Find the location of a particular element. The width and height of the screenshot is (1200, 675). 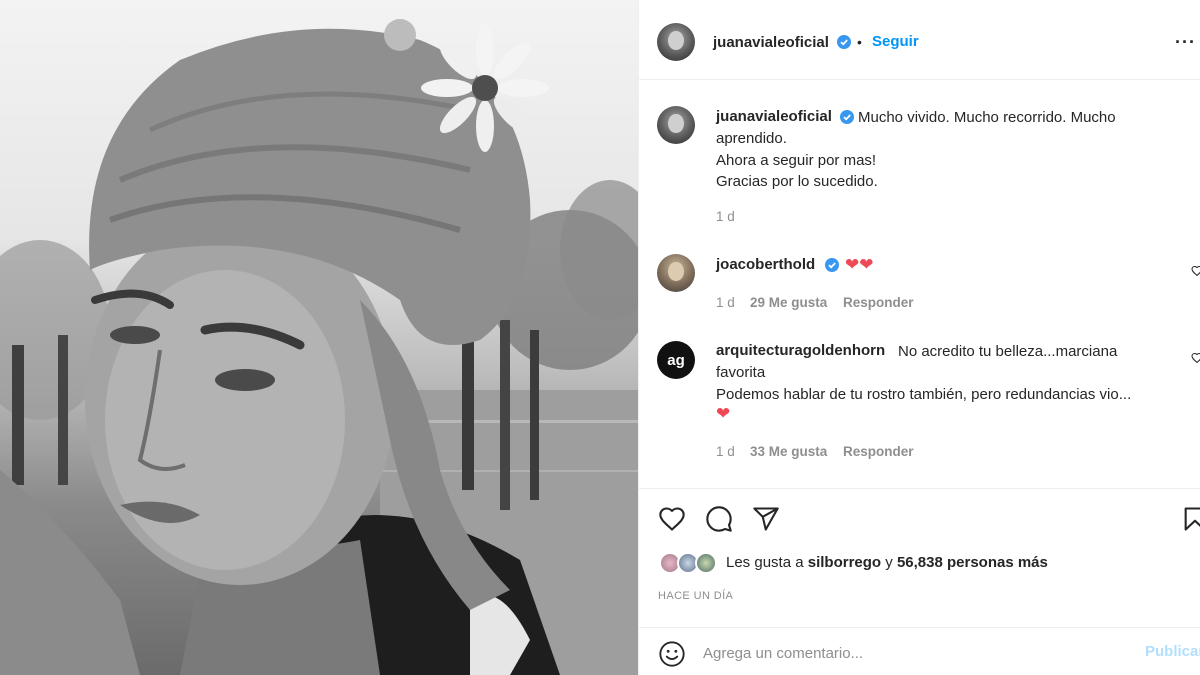

share-icon is located at coordinates (766, 519).